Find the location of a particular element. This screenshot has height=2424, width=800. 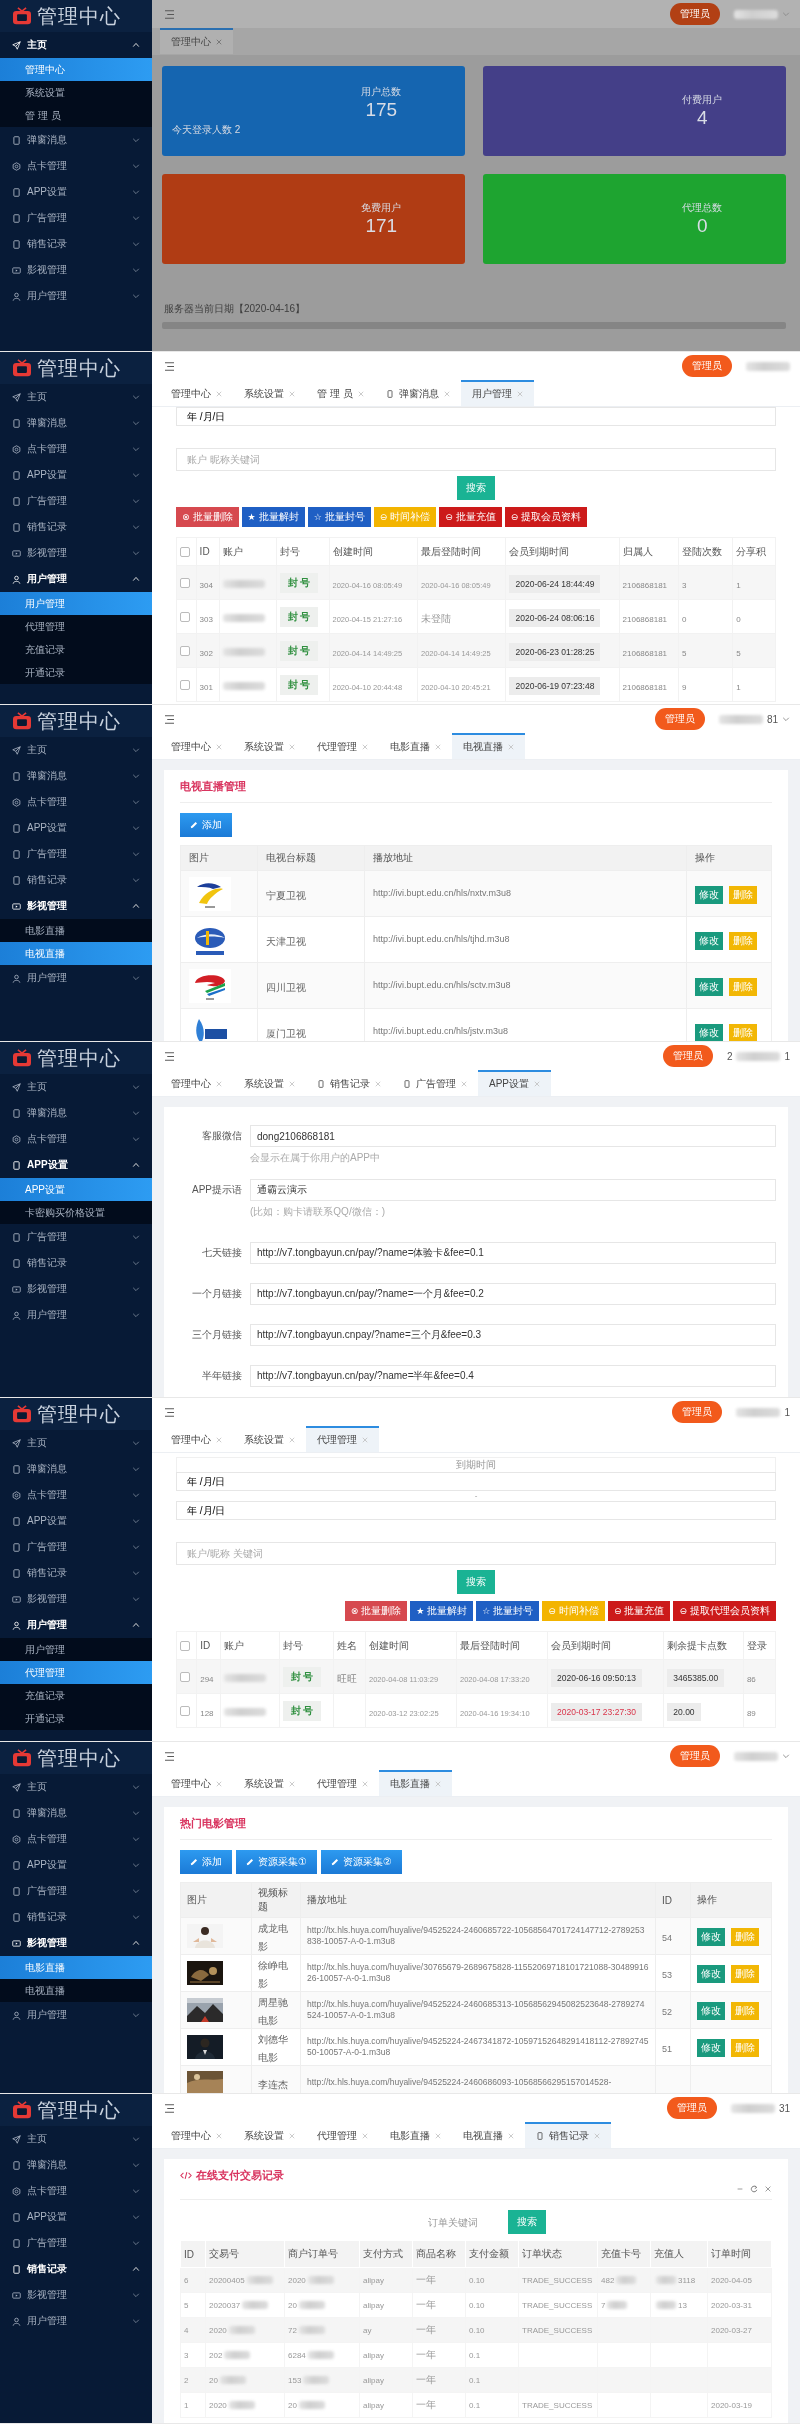

batch-button: ⊖ 提取会员资料 is located at coordinates (546, 517).